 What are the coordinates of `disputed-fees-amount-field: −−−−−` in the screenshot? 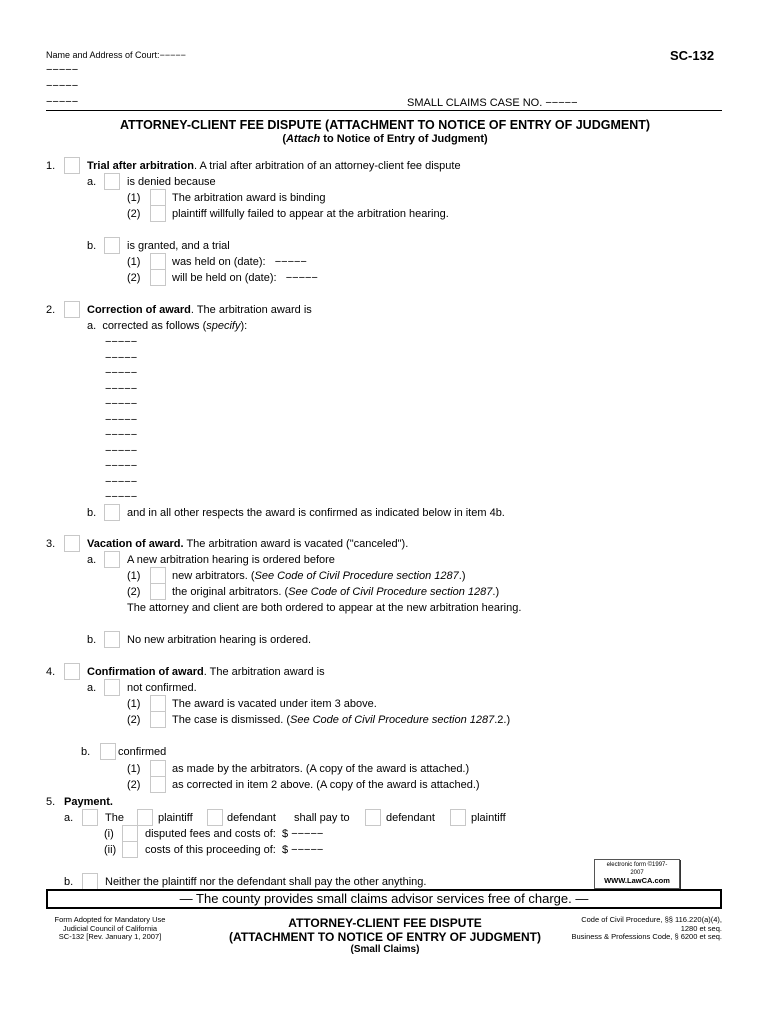 It's located at (307, 834).